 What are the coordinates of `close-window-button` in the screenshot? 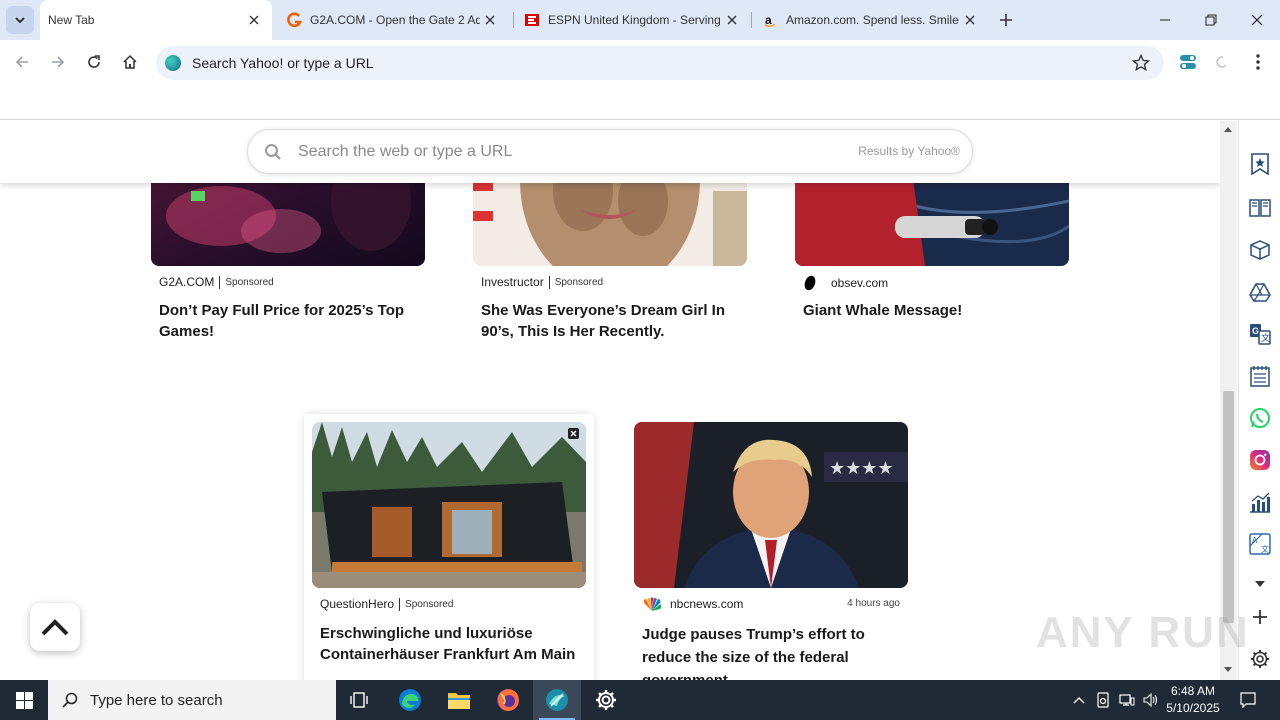 It's located at (1257, 20).